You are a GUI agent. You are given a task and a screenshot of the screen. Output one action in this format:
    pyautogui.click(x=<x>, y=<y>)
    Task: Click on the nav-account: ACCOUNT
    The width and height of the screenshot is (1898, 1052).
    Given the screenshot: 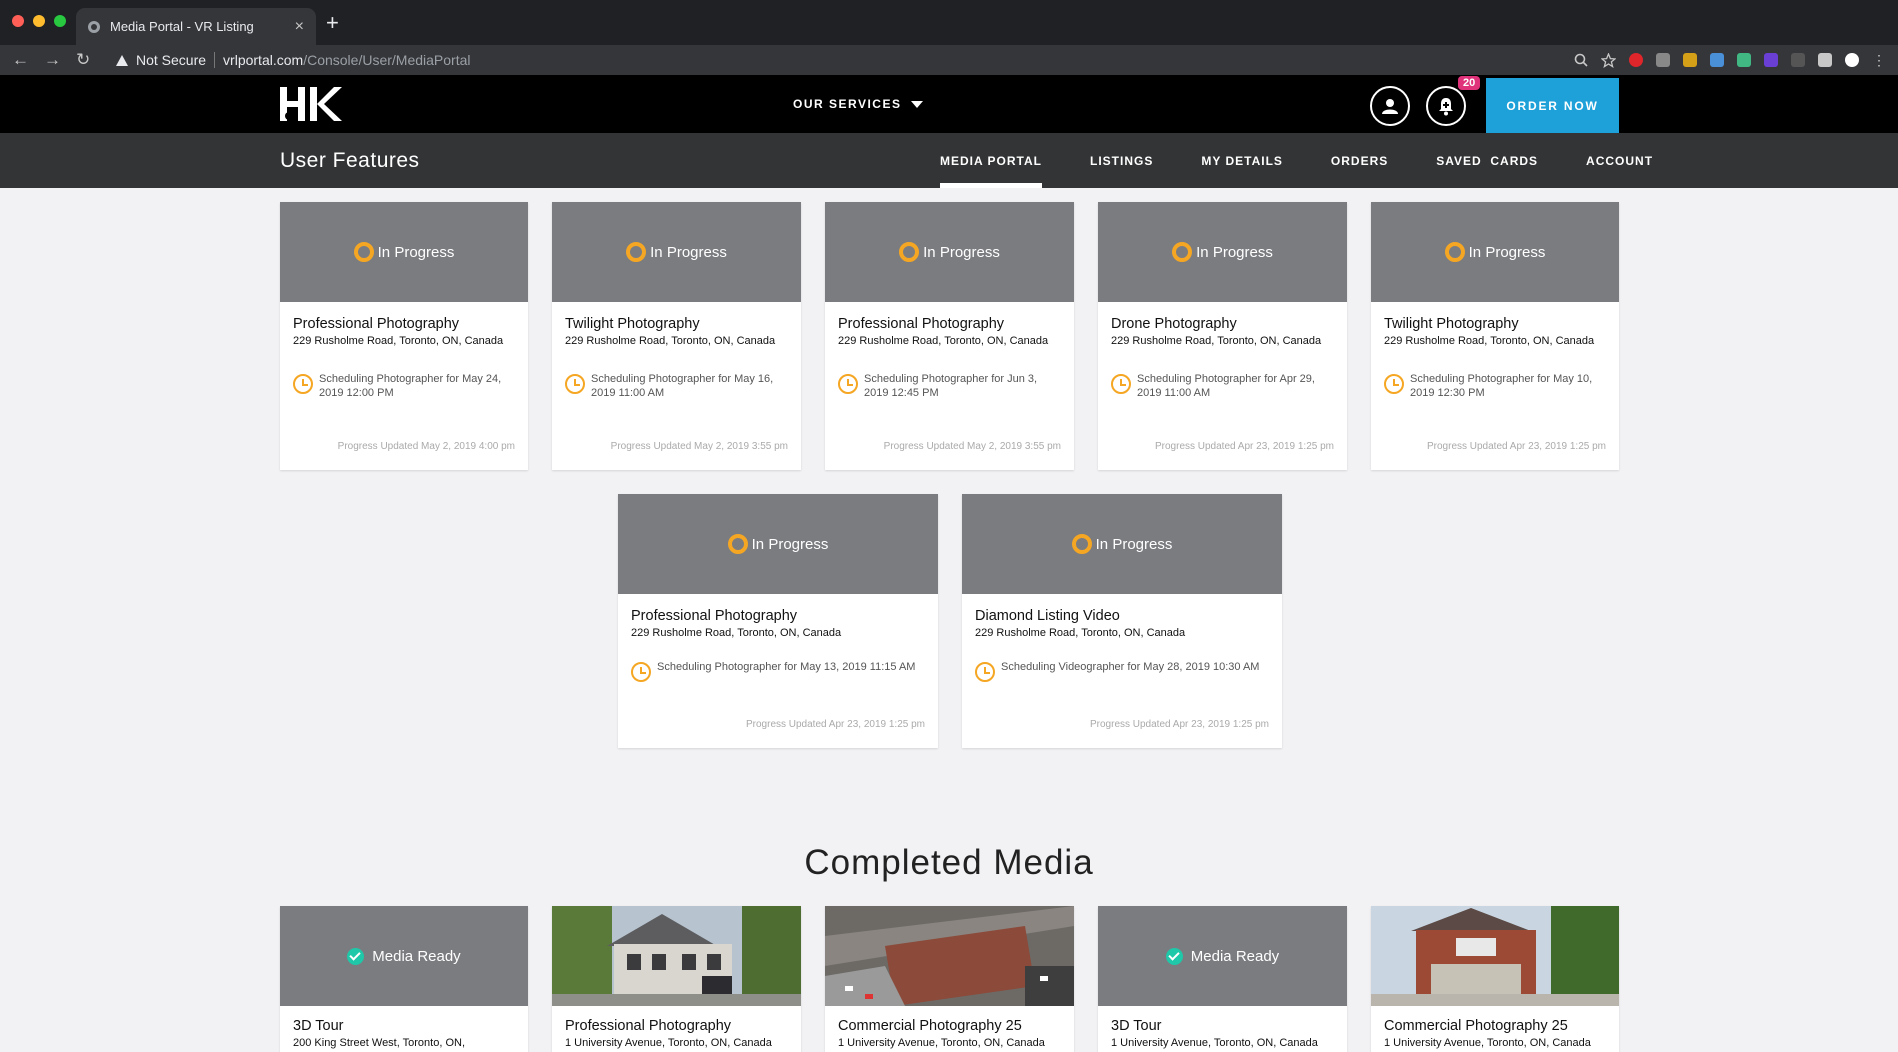 What is the action you would take?
    pyautogui.click(x=1619, y=160)
    